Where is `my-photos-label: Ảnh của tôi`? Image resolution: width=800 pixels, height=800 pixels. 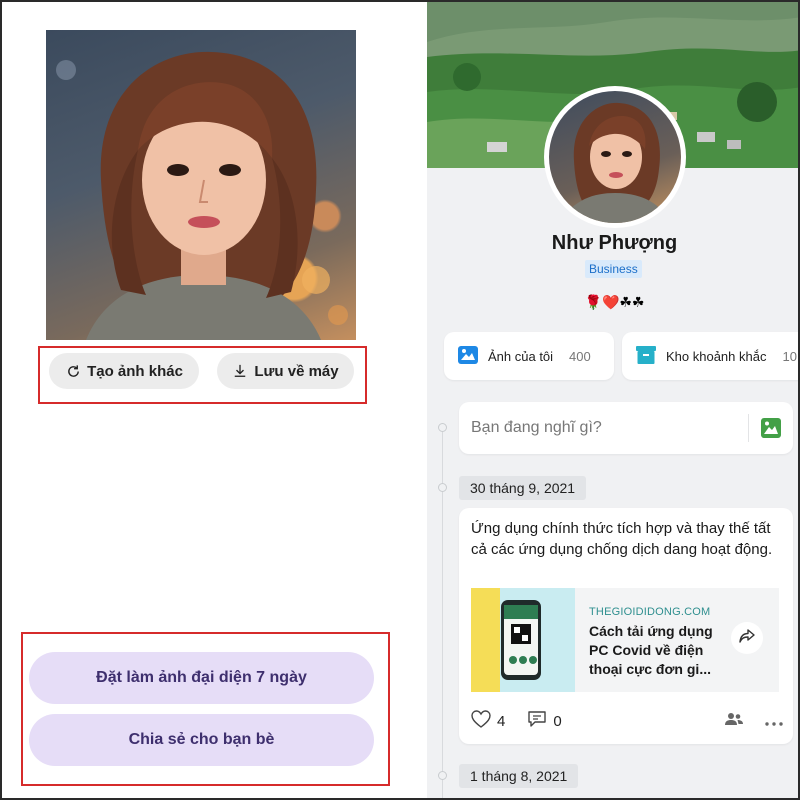 my-photos-label: Ảnh của tôi is located at coordinates (521, 356).